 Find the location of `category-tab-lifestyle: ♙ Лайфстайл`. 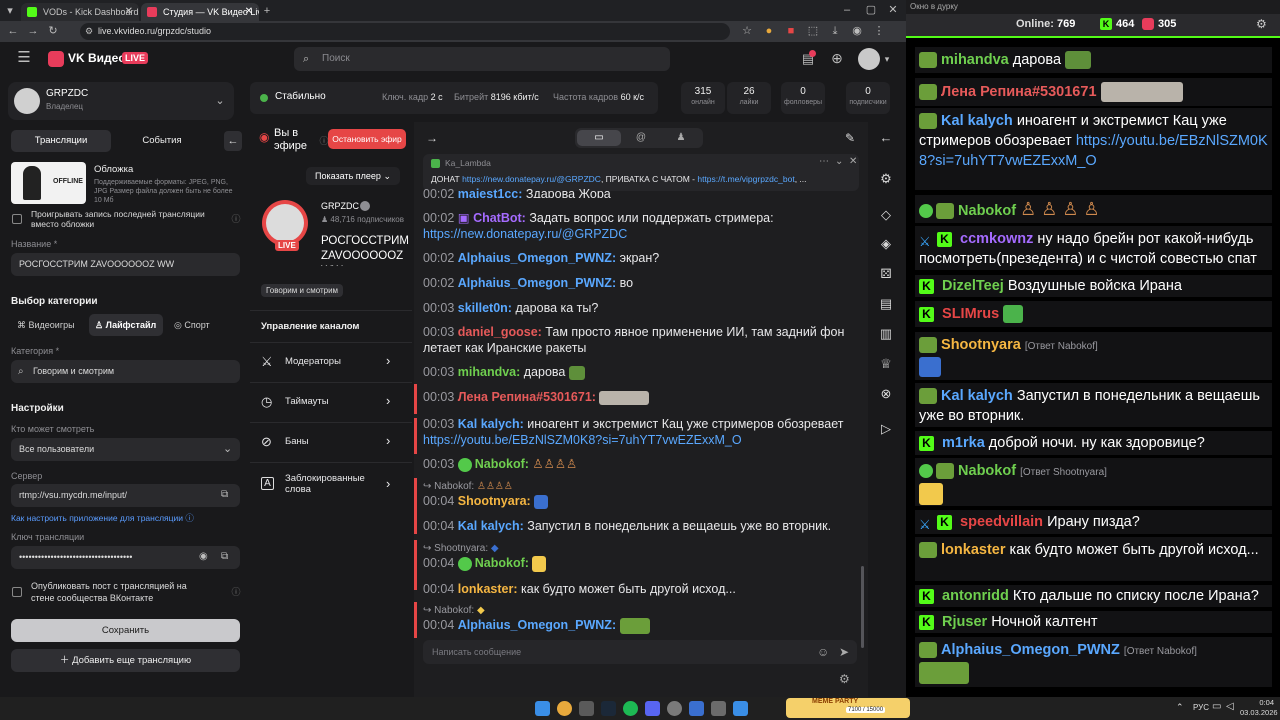

category-tab-lifestyle: ♙ Лайфстайл is located at coordinates (126, 325).